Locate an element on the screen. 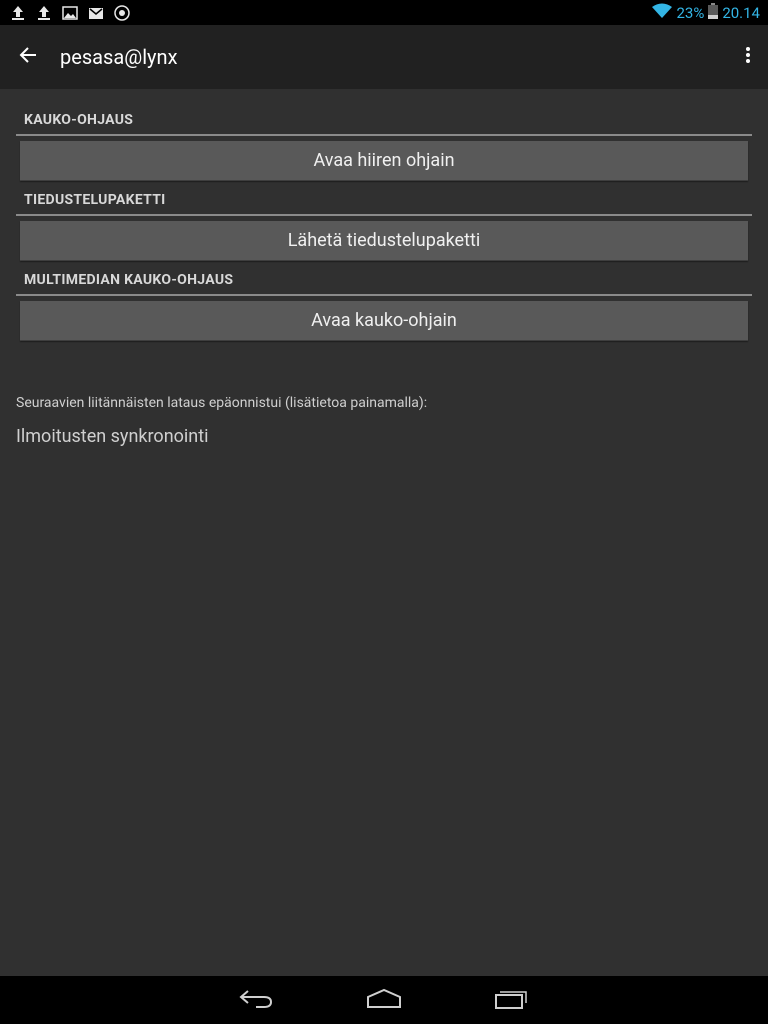  section-header-label: TIEDUSTELUPAKETTI is located at coordinates (95, 200).